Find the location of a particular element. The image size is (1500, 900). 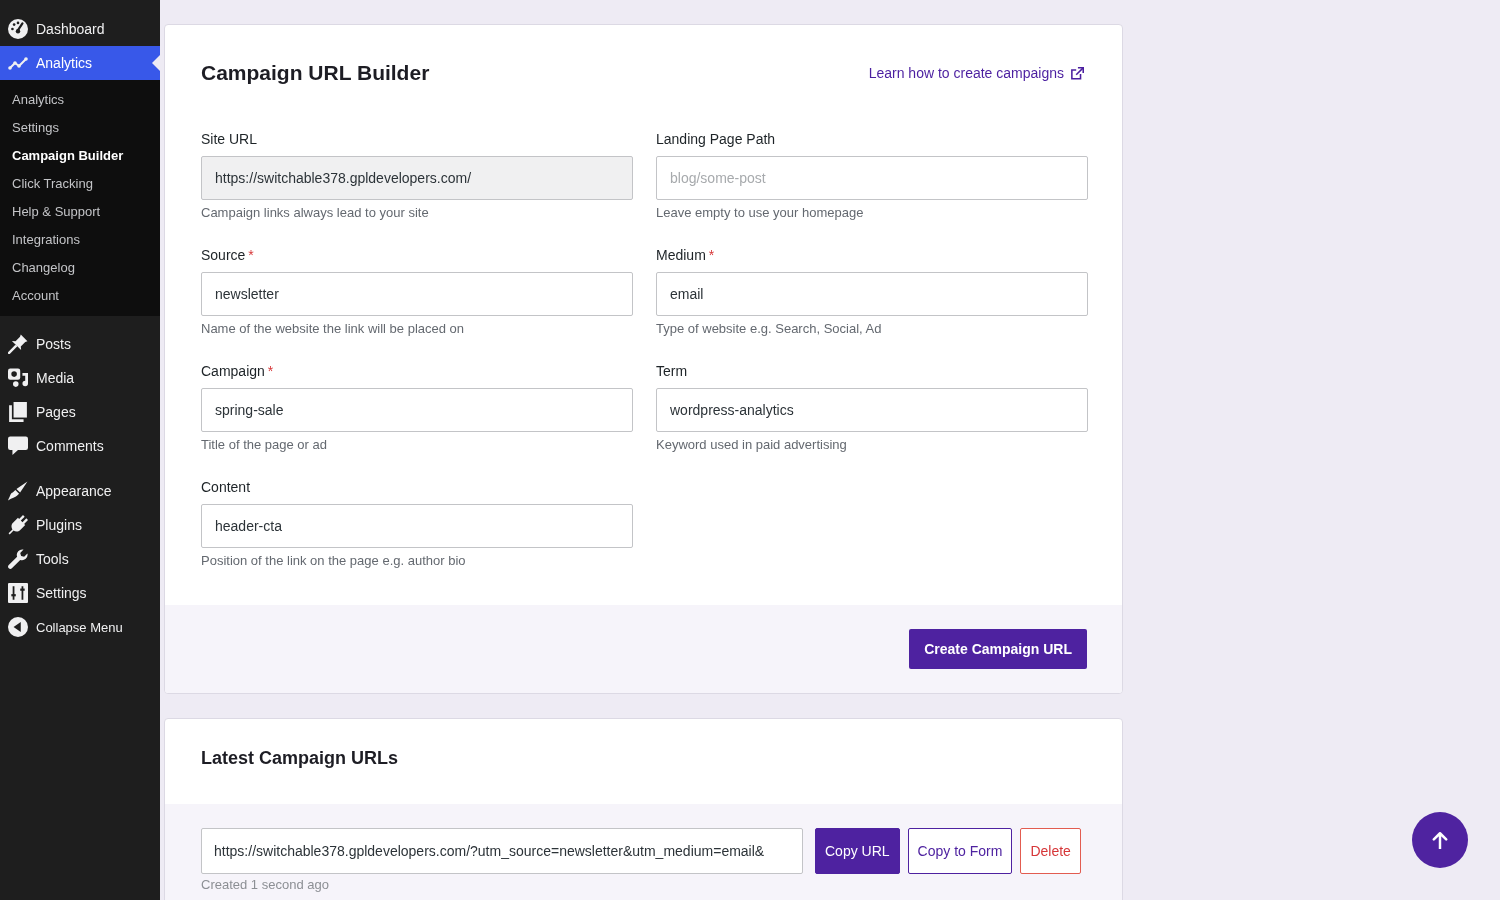

menu-item: Media is located at coordinates (80, 378).